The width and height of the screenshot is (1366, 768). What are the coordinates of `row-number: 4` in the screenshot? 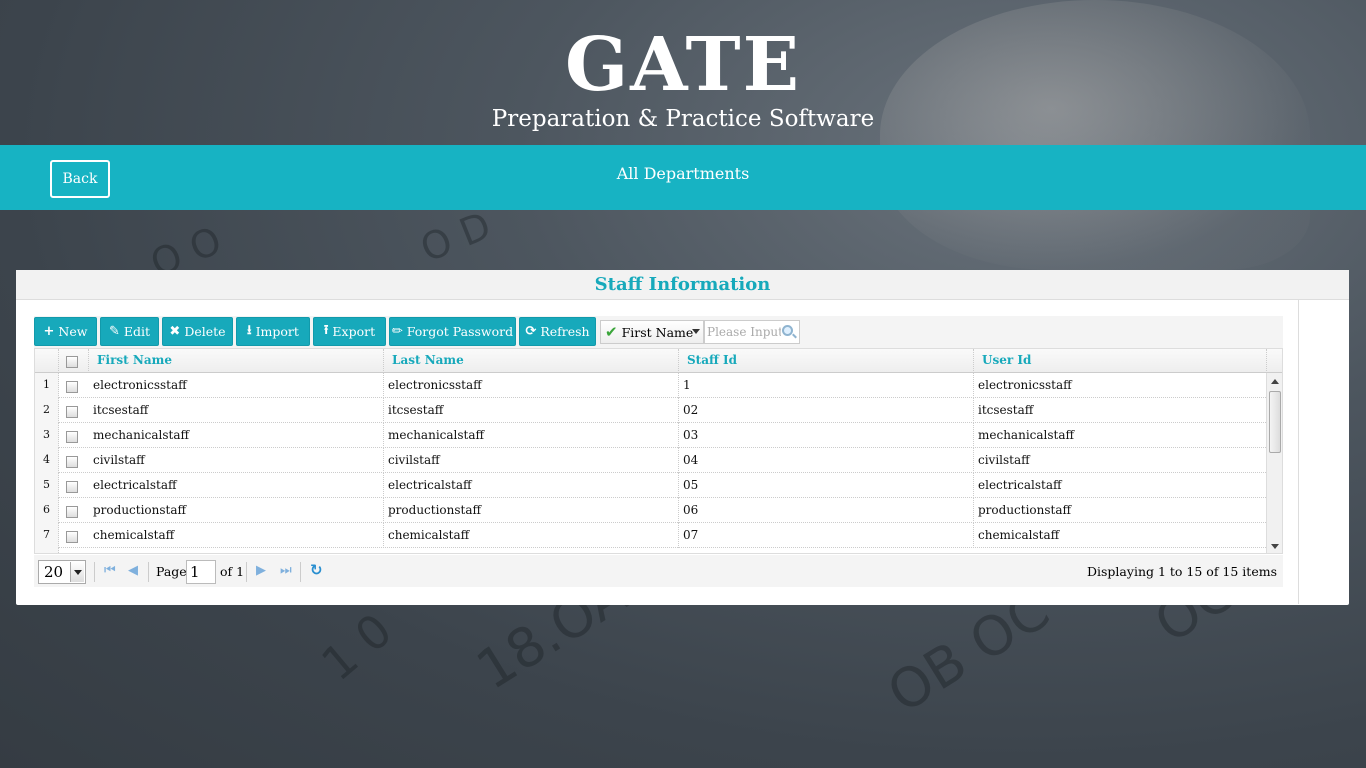 It's located at (47, 460).